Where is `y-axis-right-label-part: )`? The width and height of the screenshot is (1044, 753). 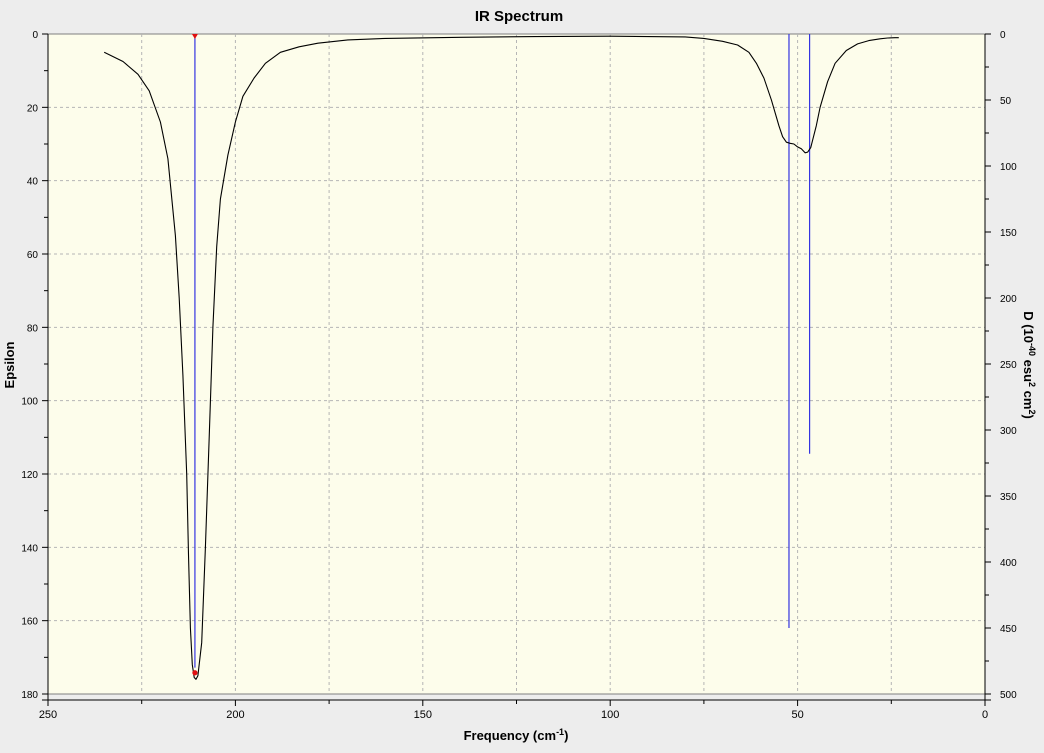
y-axis-right-label-part: ) is located at coordinates (1028, 416).